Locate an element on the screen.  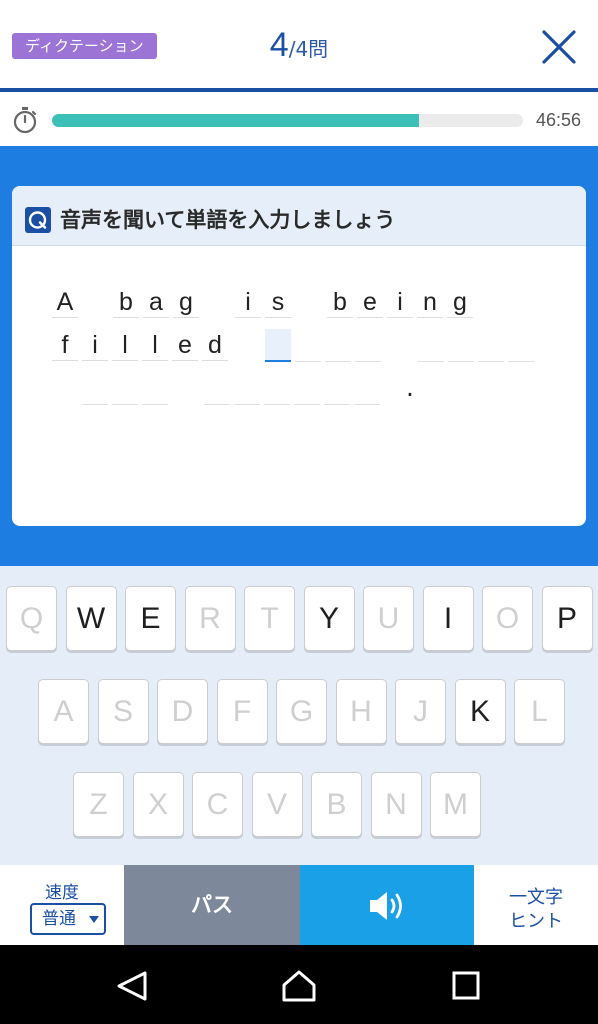
action-bar: 速度 普通 パス 一文字 ヒント is located at coordinates (299, 905).